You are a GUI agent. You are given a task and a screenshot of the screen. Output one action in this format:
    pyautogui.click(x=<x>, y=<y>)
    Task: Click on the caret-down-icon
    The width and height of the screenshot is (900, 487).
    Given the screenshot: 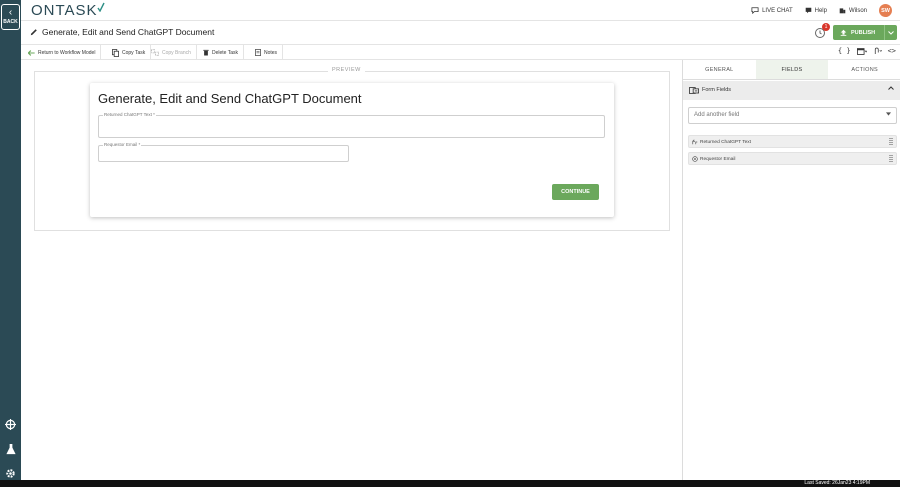 What is the action you would take?
    pyautogui.click(x=888, y=114)
    